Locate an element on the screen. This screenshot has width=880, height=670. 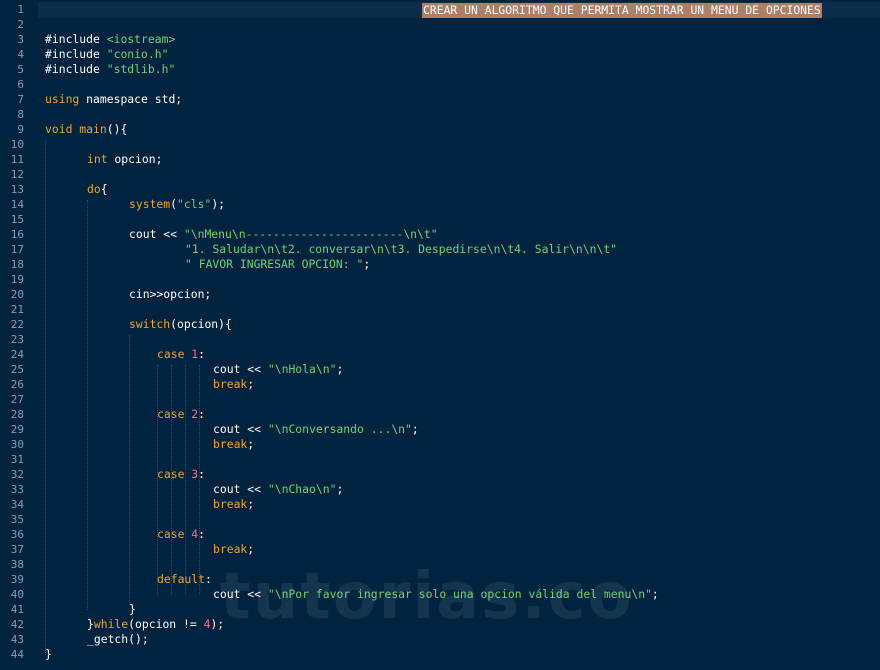
line-number: 3 is located at coordinates (20, 39).